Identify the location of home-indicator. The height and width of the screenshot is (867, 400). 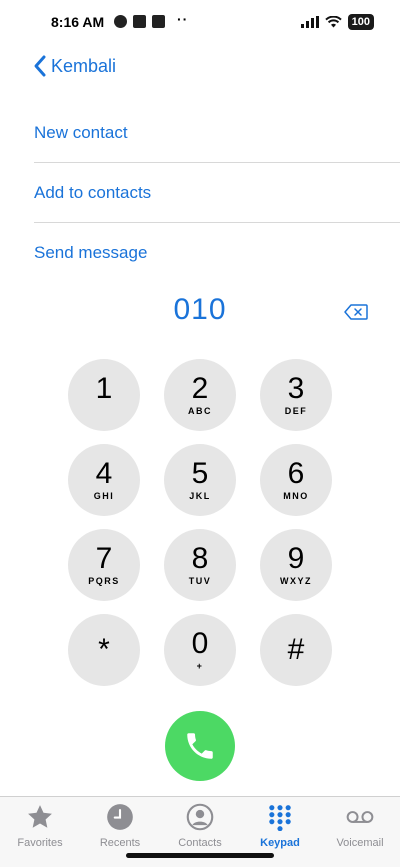
(200, 855).